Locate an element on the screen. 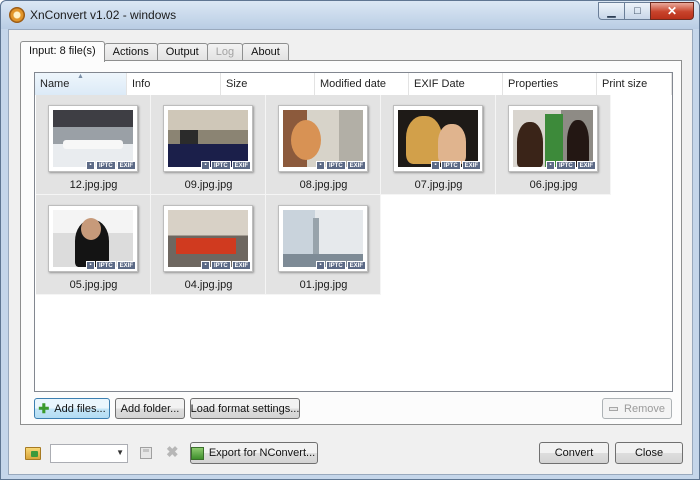  file-name: 07.jpg.jpg is located at coordinates (438, 185).